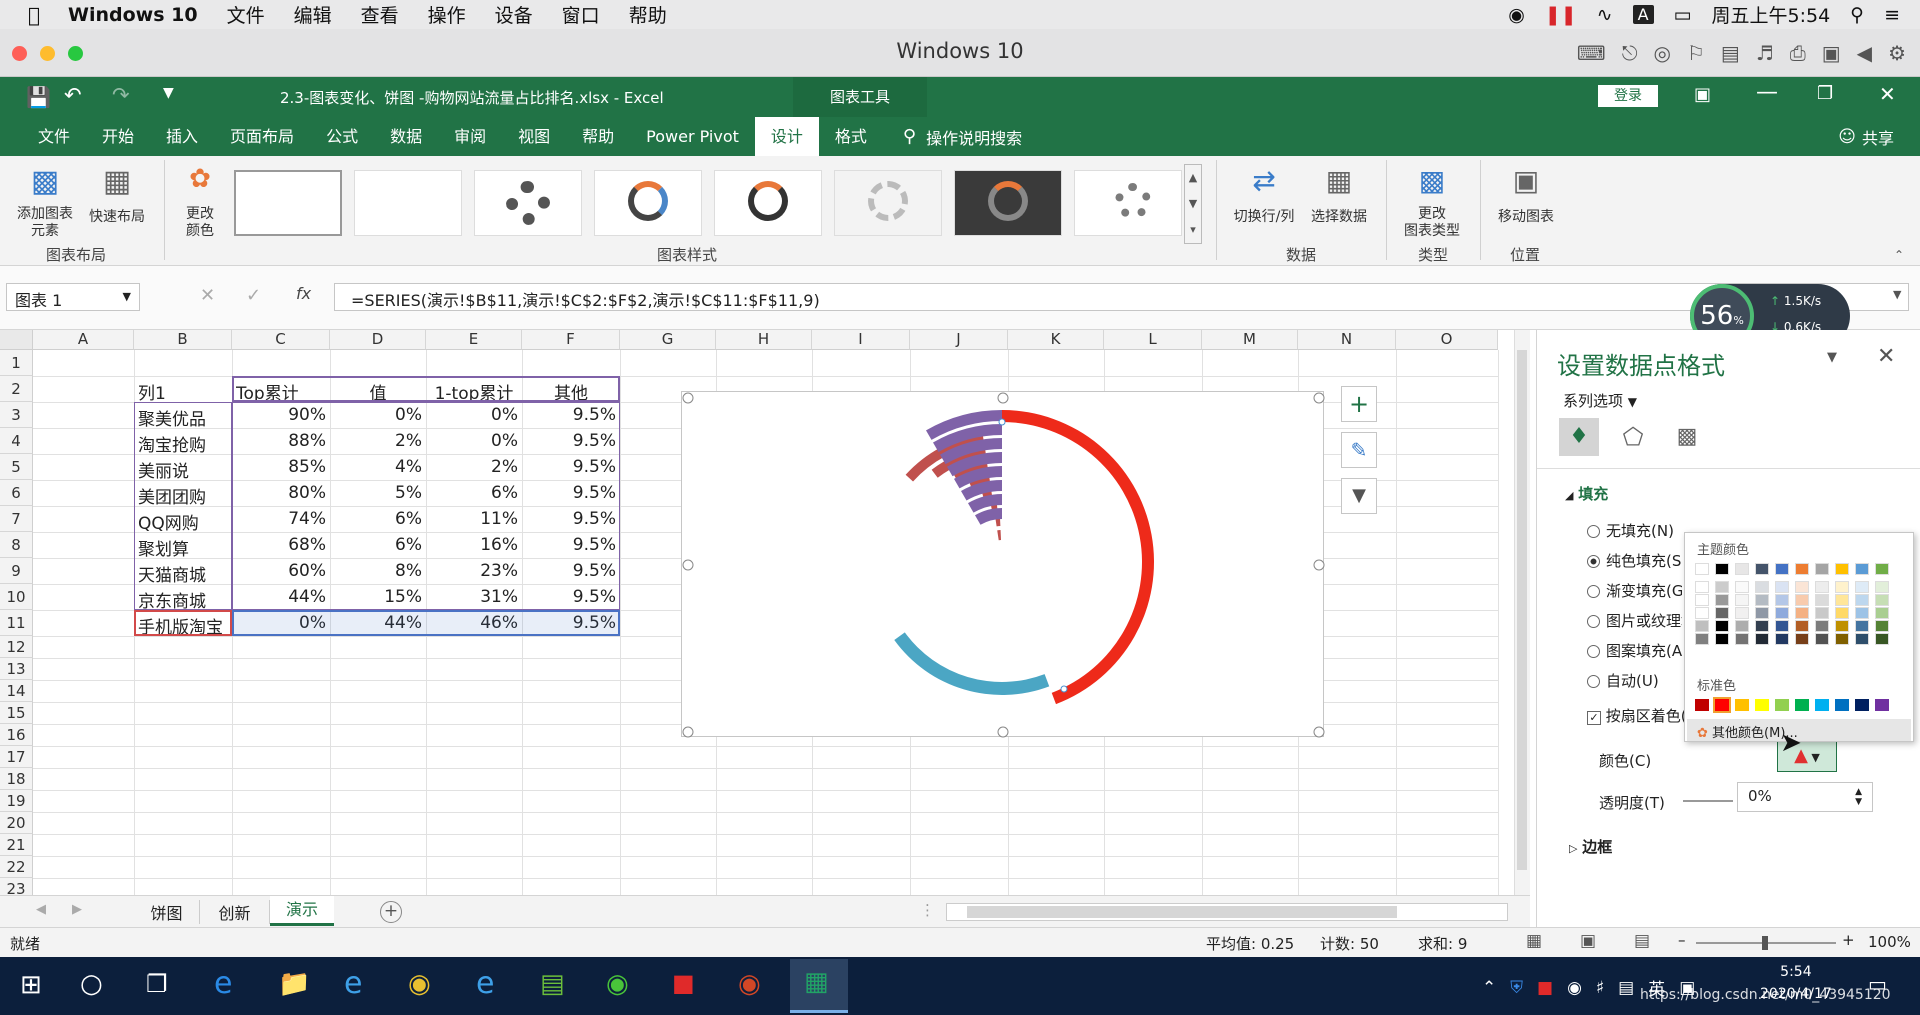  I want to click on customize-qat-icon: ▼, so click(168, 93).